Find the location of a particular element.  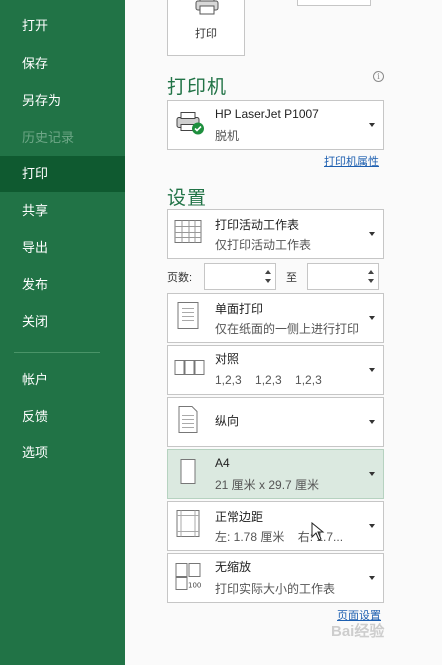

printer-dropdown: HP LaserJet P1007 脱机 is located at coordinates (275, 125).